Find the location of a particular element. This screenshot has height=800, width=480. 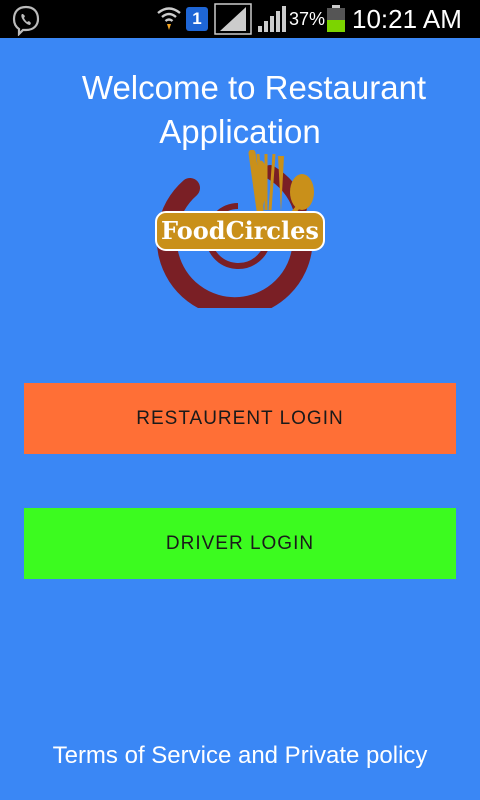

status-bar: 1 37% 10:21 AM is located at coordinates (240, 19).